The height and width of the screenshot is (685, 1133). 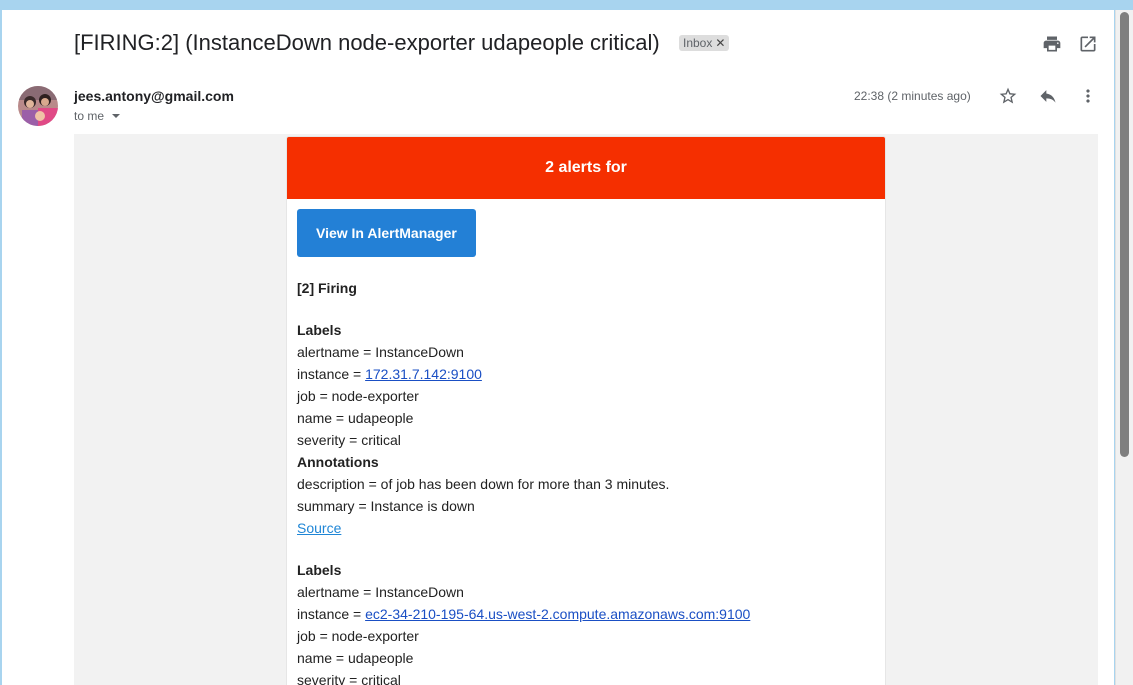 I want to click on inbox-label-text: Inbox, so click(x=698, y=43).